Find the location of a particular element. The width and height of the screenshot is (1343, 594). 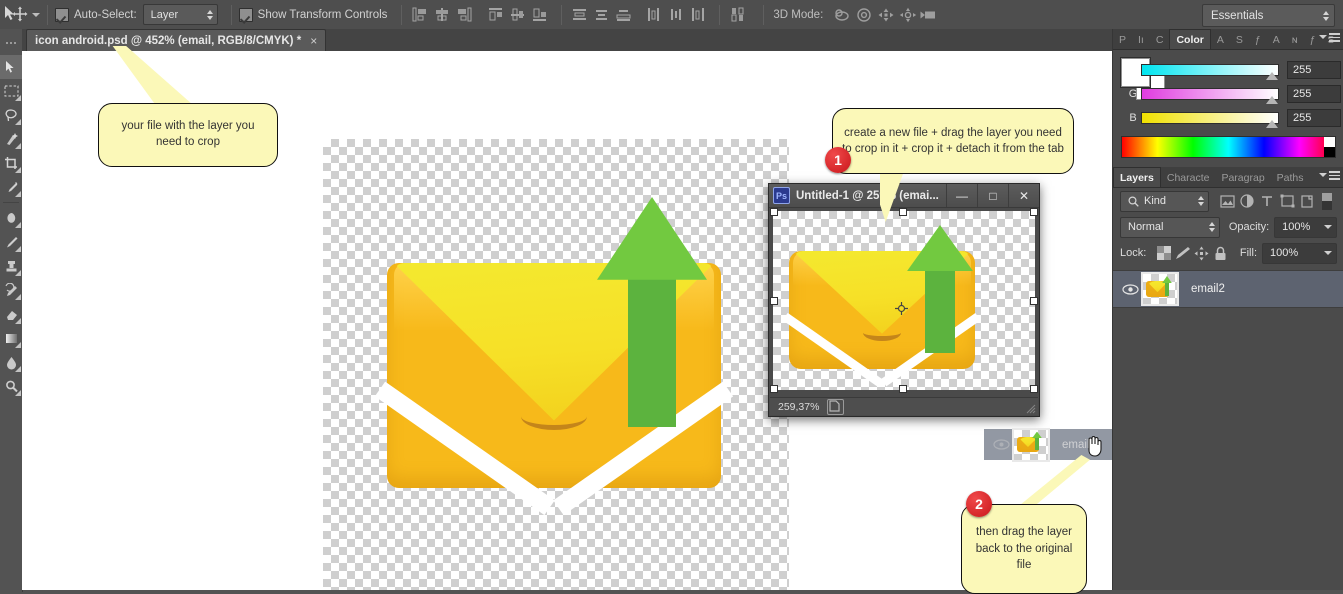

opacity-input: 100% is located at coordinates (1305, 227).